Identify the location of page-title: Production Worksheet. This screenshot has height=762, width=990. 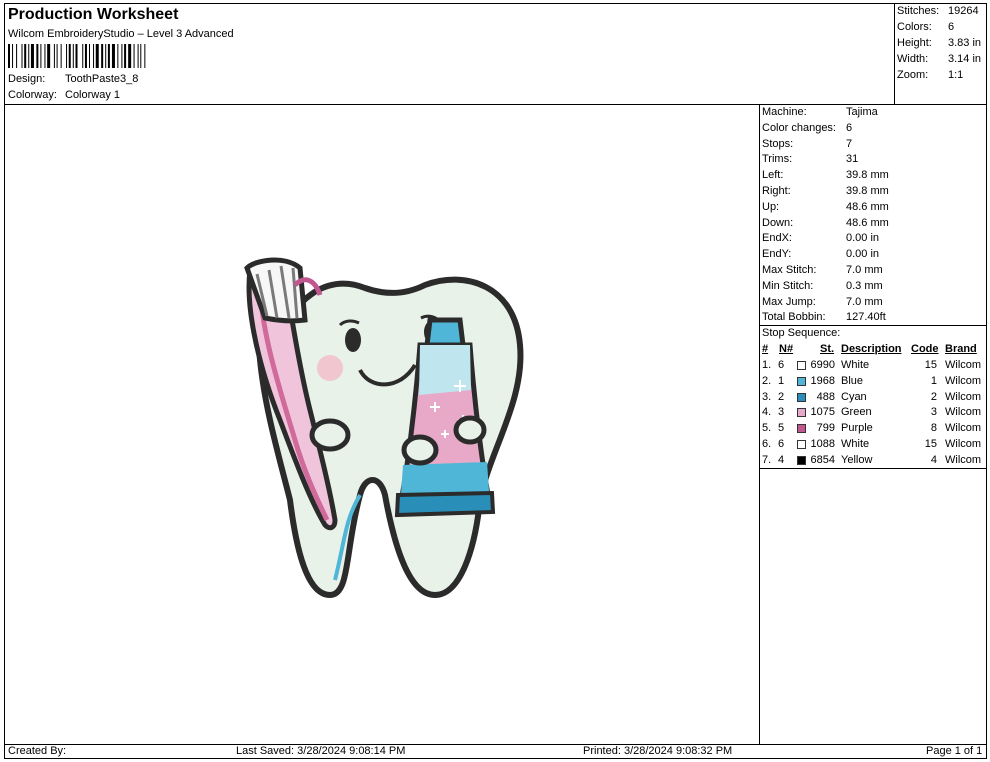
(93, 14).